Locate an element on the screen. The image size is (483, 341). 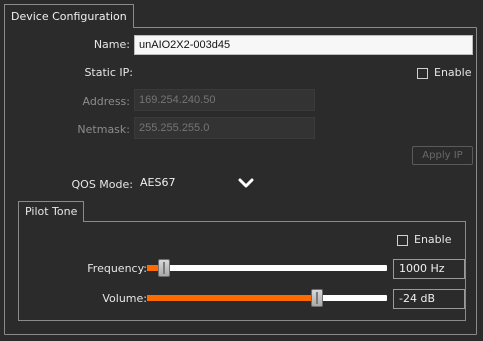
qos-mode-label: QOS Mode: is located at coordinates (102, 184).